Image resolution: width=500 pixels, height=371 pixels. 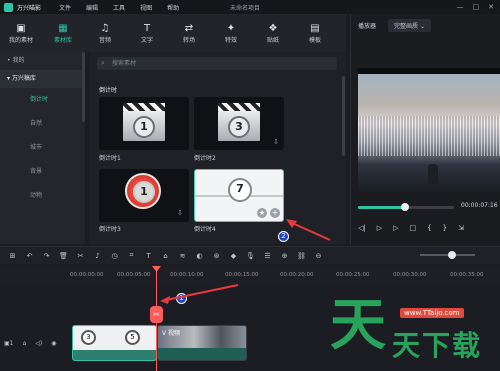 What do you see at coordinates (18, 60) in the screenshot?
I see `sidebar-mine-label: 我的` at bounding box center [18, 60].